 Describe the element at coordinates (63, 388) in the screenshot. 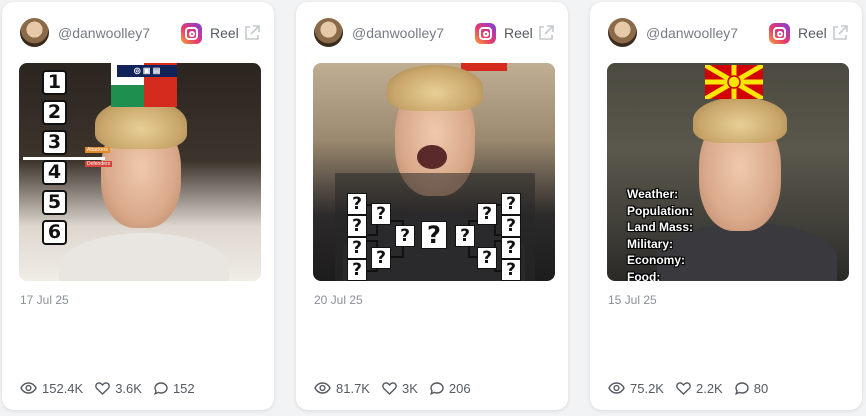

I see `views-count: 152.4K` at that location.